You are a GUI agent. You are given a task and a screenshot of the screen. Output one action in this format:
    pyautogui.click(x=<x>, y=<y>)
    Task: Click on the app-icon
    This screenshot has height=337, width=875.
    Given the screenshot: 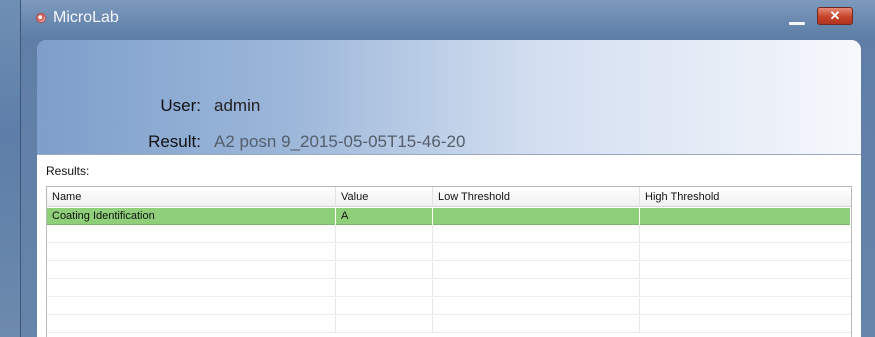 What is the action you would take?
    pyautogui.click(x=41, y=18)
    